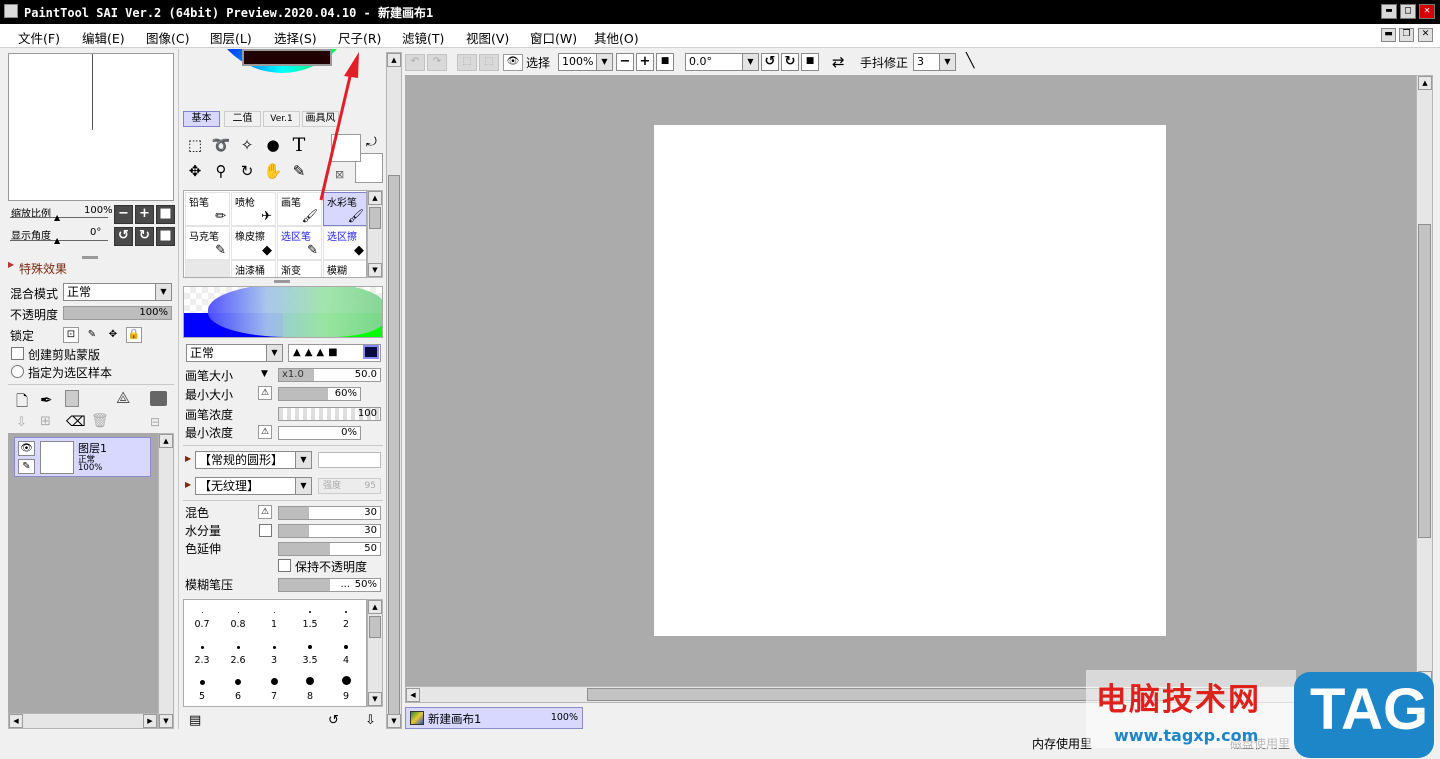  Describe the element at coordinates (155, 422) in the screenshot. I see `merge-mask-icon: ⊟` at that location.